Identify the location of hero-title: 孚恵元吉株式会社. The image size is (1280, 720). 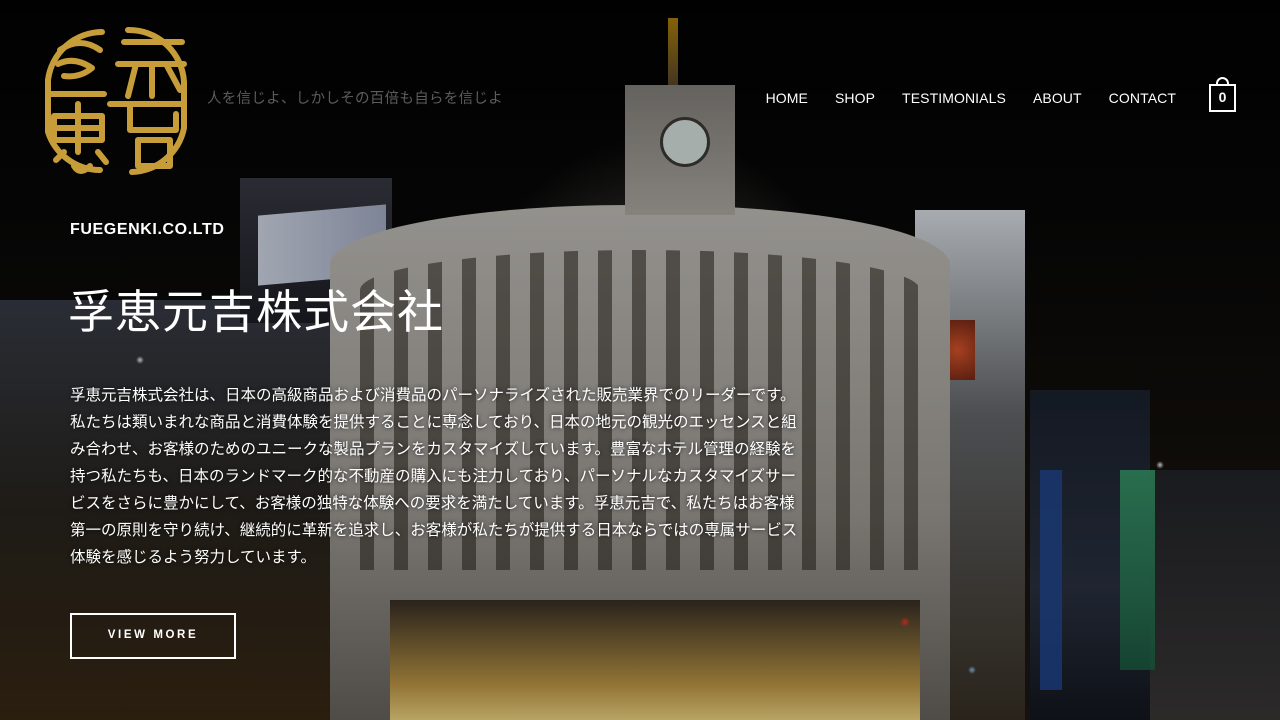
(256, 312).